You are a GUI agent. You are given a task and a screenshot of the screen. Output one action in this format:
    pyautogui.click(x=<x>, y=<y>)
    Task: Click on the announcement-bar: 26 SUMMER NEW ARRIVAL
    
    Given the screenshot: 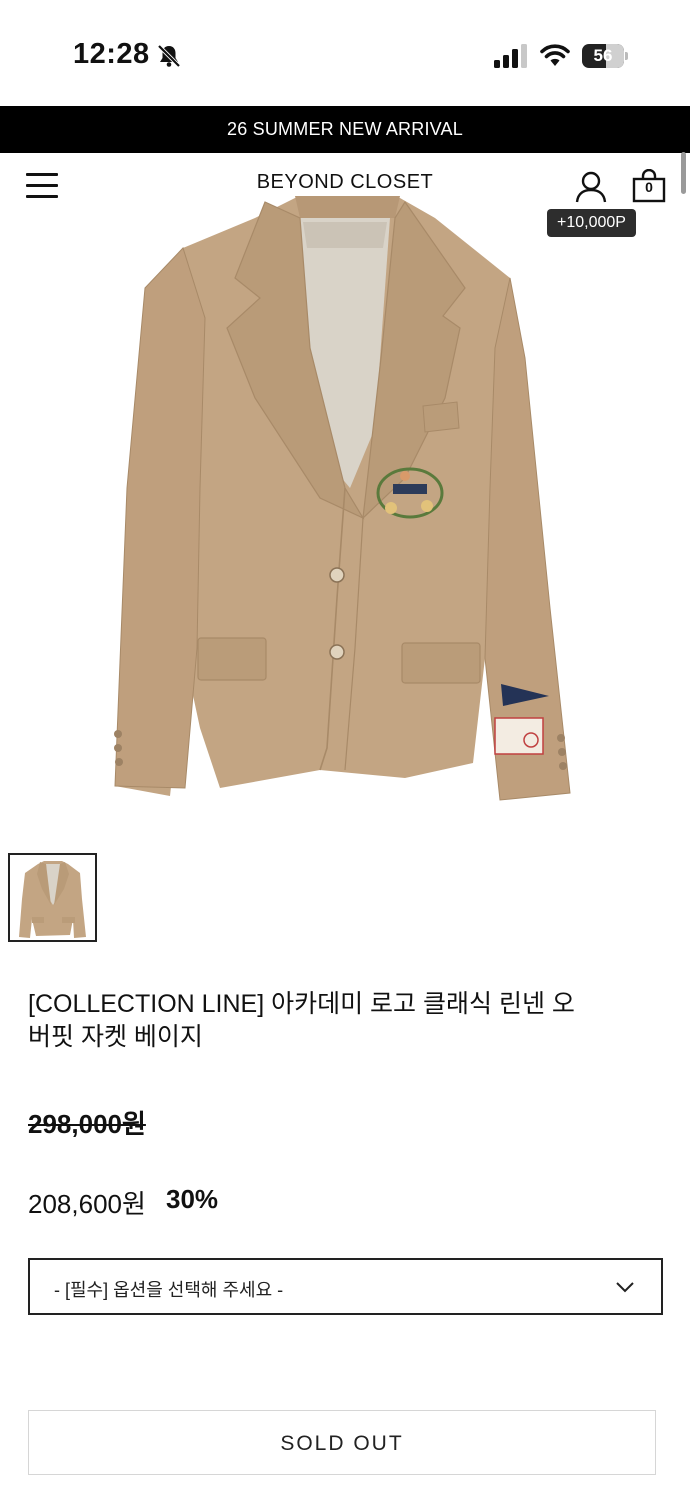 What is the action you would take?
    pyautogui.click(x=345, y=129)
    